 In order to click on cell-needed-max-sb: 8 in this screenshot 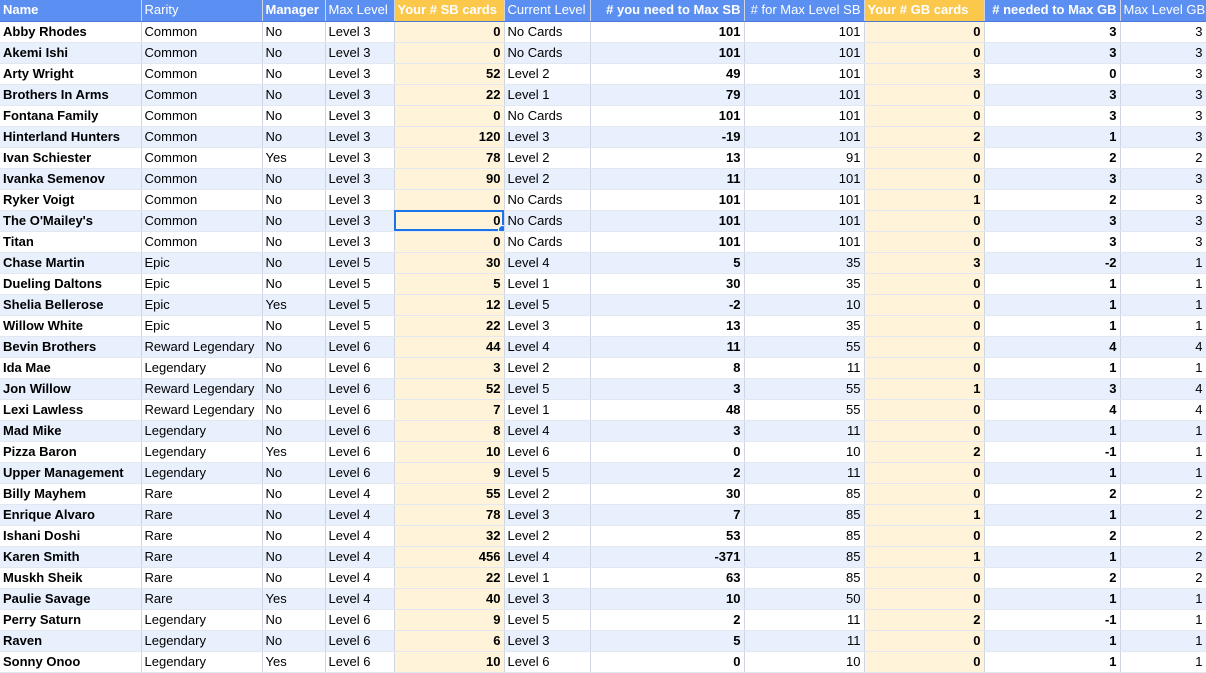, I will do `click(667, 368)`.